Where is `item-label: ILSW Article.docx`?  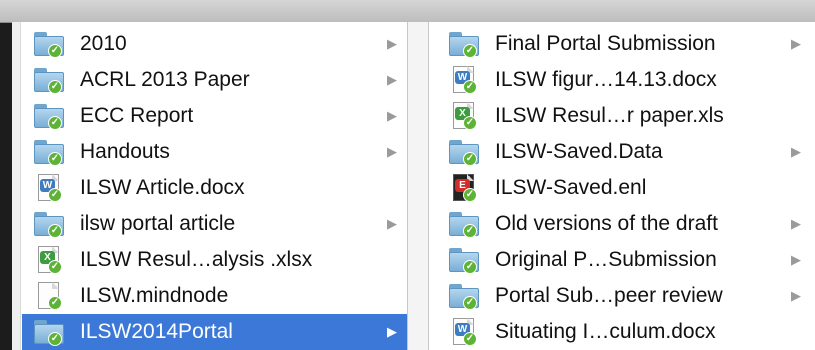
item-label: ILSW Article.docx is located at coordinates (162, 187).